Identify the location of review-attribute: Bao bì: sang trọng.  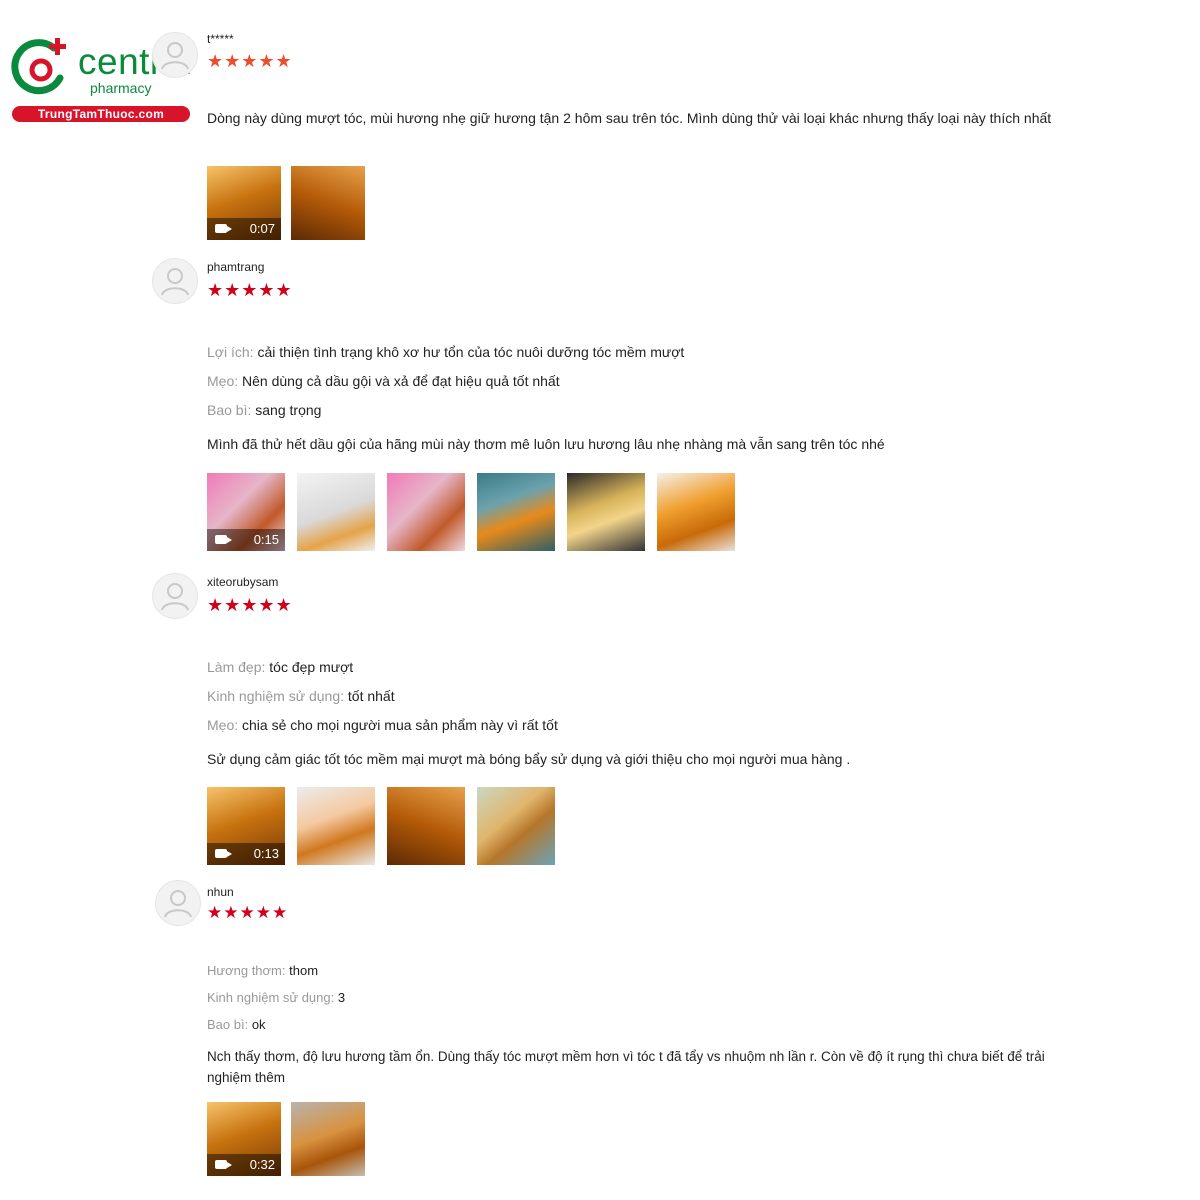
(264, 410).